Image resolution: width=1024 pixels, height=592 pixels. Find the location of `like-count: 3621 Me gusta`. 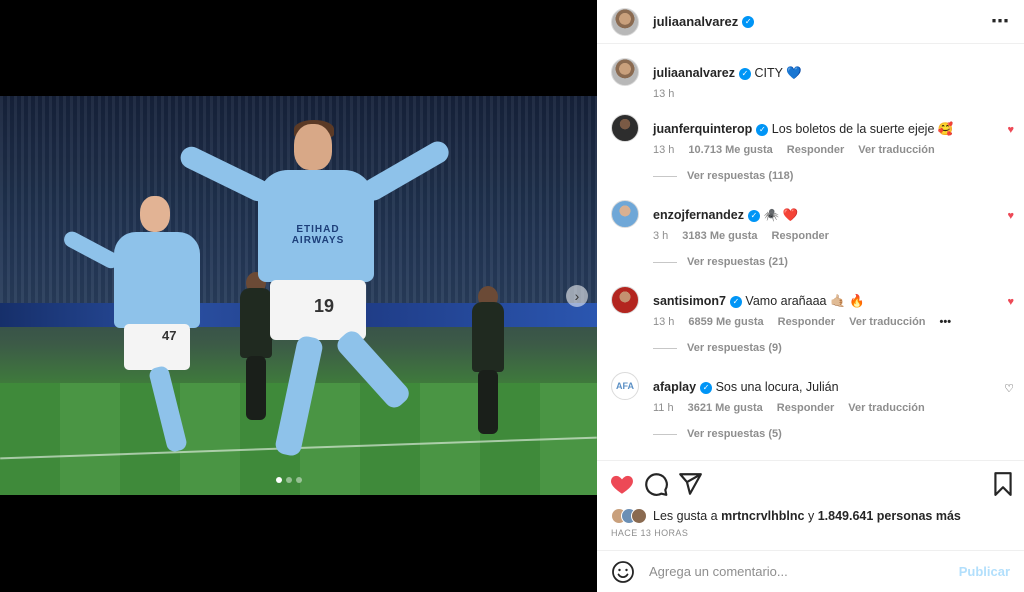

like-count: 3621 Me gusta is located at coordinates (725, 408).